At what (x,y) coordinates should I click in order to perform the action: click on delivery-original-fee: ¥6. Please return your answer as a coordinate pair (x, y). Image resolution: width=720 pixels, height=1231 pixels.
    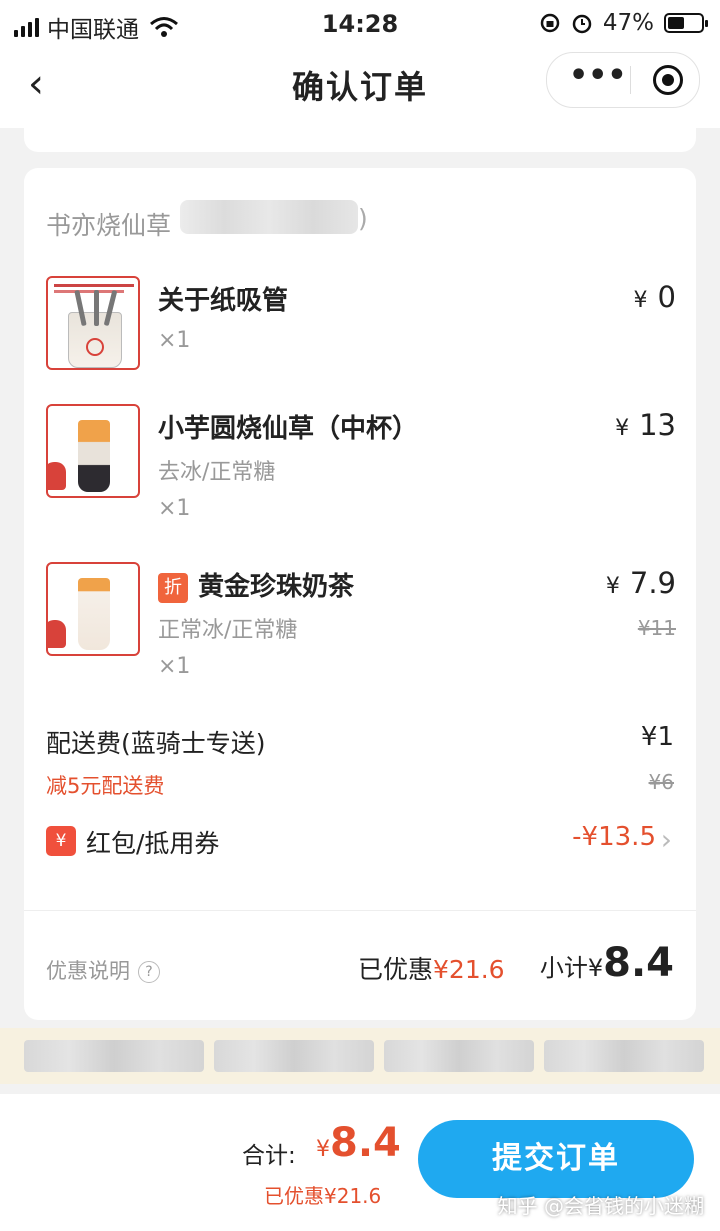
    Looking at the image, I should click on (661, 782).